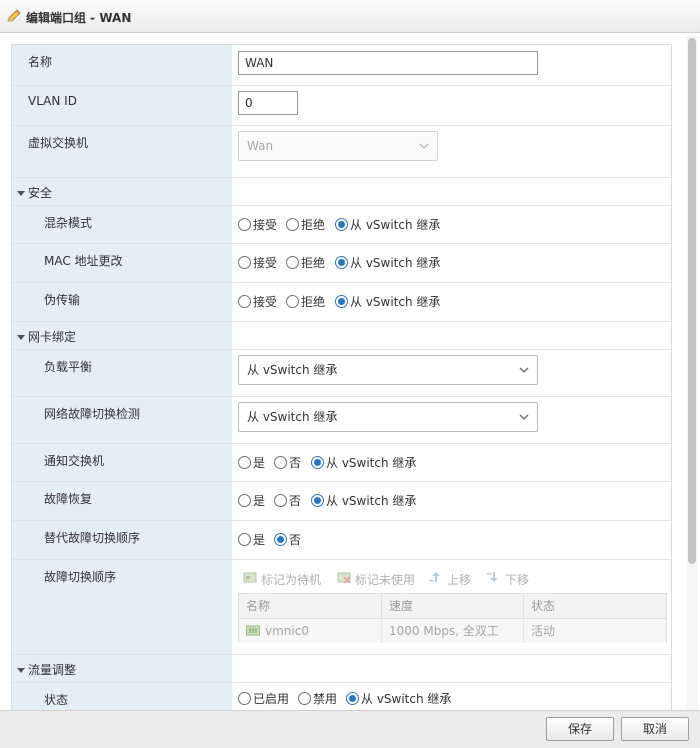 The image size is (700, 748). I want to click on virtual-switch-select: Wan, so click(338, 146).